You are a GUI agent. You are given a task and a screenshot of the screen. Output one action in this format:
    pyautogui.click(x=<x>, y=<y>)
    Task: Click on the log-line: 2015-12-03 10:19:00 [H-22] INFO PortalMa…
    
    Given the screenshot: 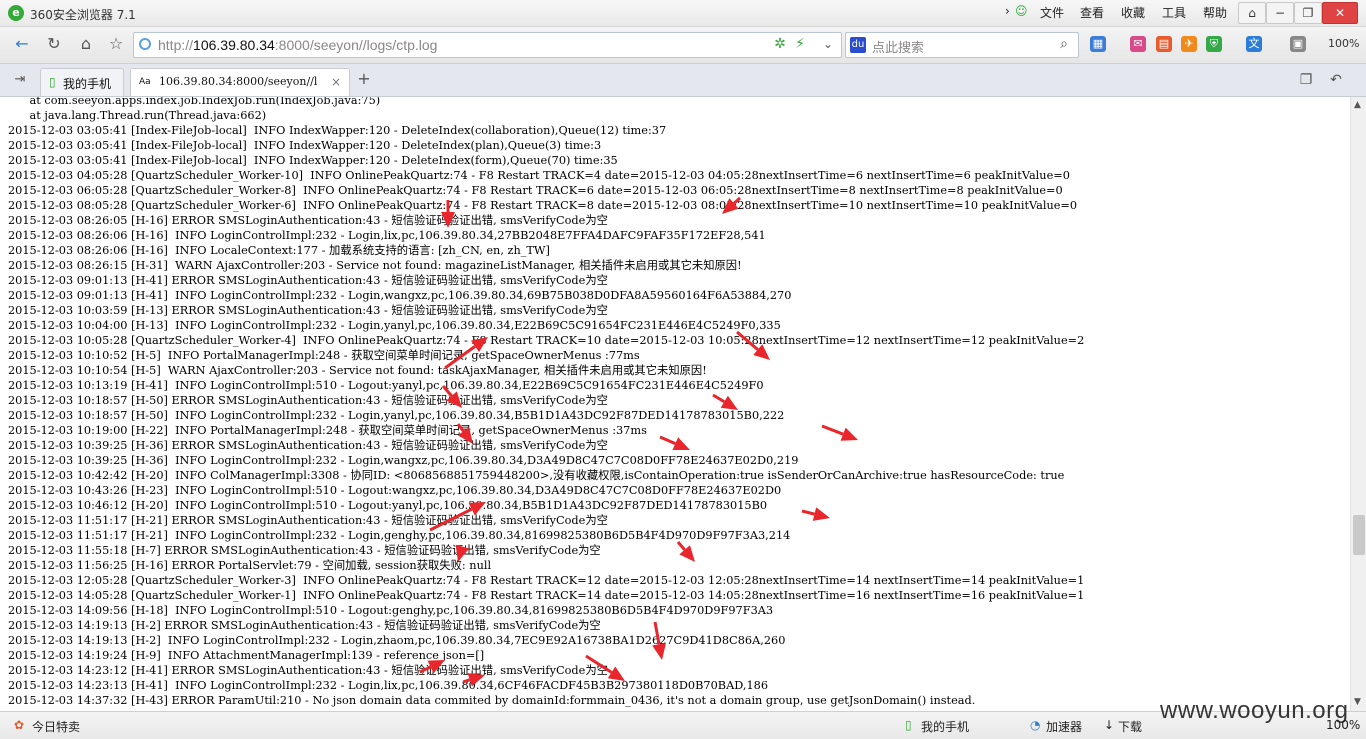 What is the action you would take?
    pyautogui.click(x=327, y=430)
    